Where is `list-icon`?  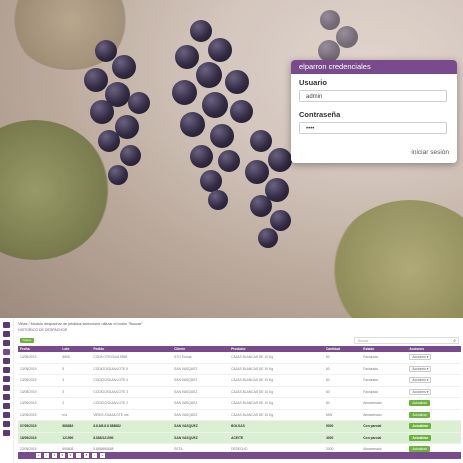 list-icon is located at coordinates (6, 379).